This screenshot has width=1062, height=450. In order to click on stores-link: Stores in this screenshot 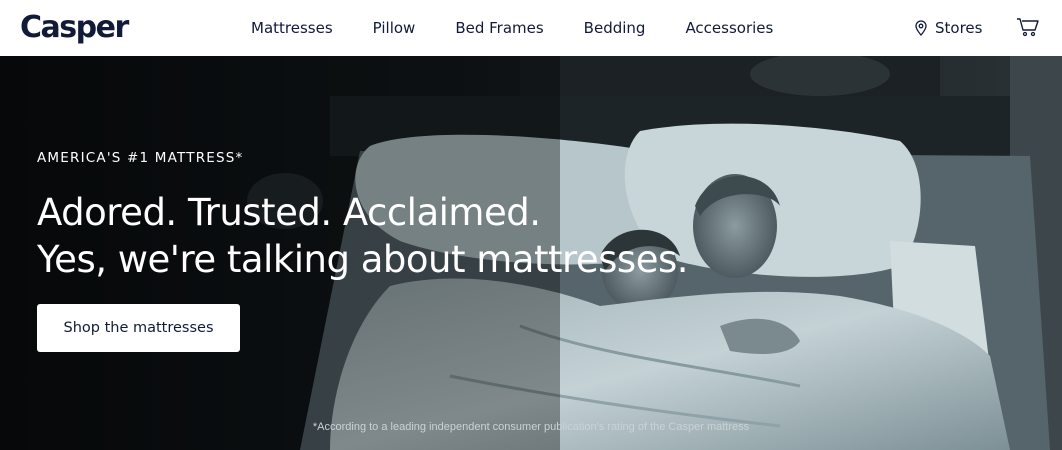, I will do `click(948, 28)`.